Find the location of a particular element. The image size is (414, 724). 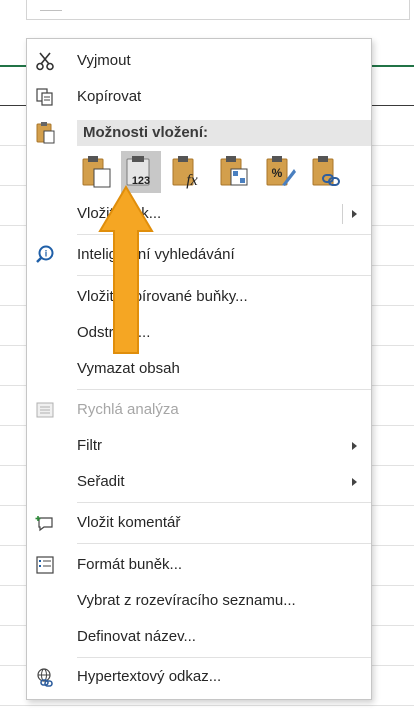

paste-formulas-button: fx is located at coordinates (187, 172).